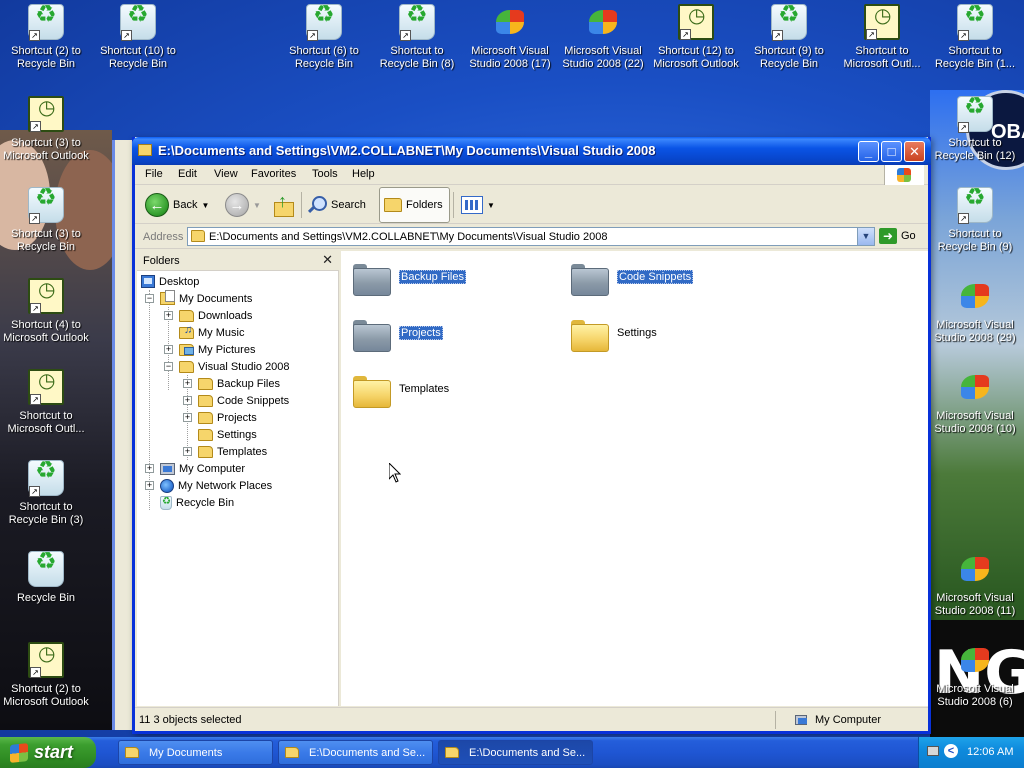 This screenshot has height=768, width=1024. What do you see at coordinates (324, 37) in the screenshot?
I see `desktop-icon-recycle-6: ↗ Shortcut (6) to Recycle Bin` at bounding box center [324, 37].